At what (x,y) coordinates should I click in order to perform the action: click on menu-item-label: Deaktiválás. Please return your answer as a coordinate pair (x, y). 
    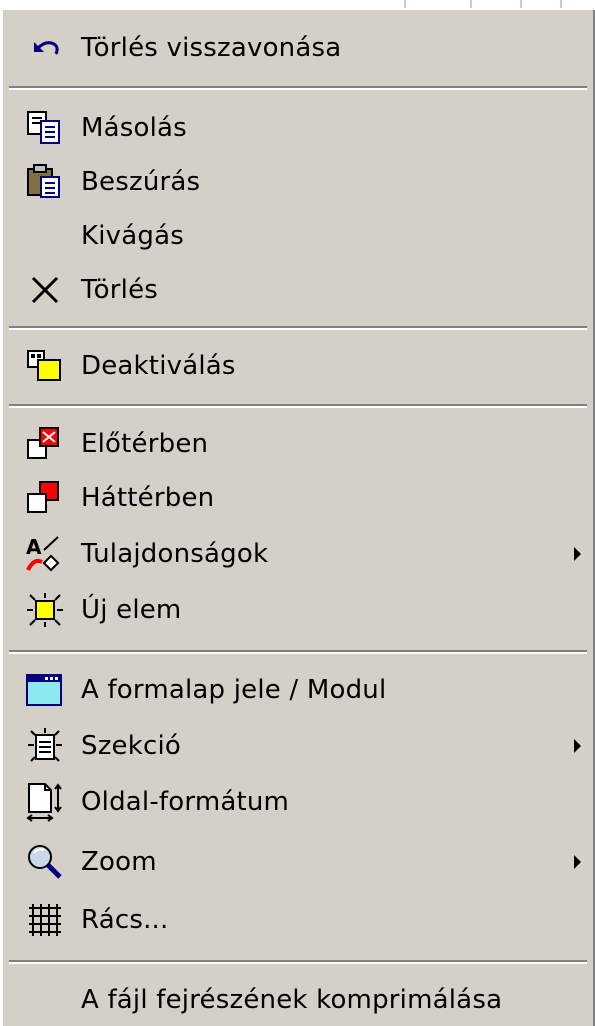
    Looking at the image, I should click on (158, 366).